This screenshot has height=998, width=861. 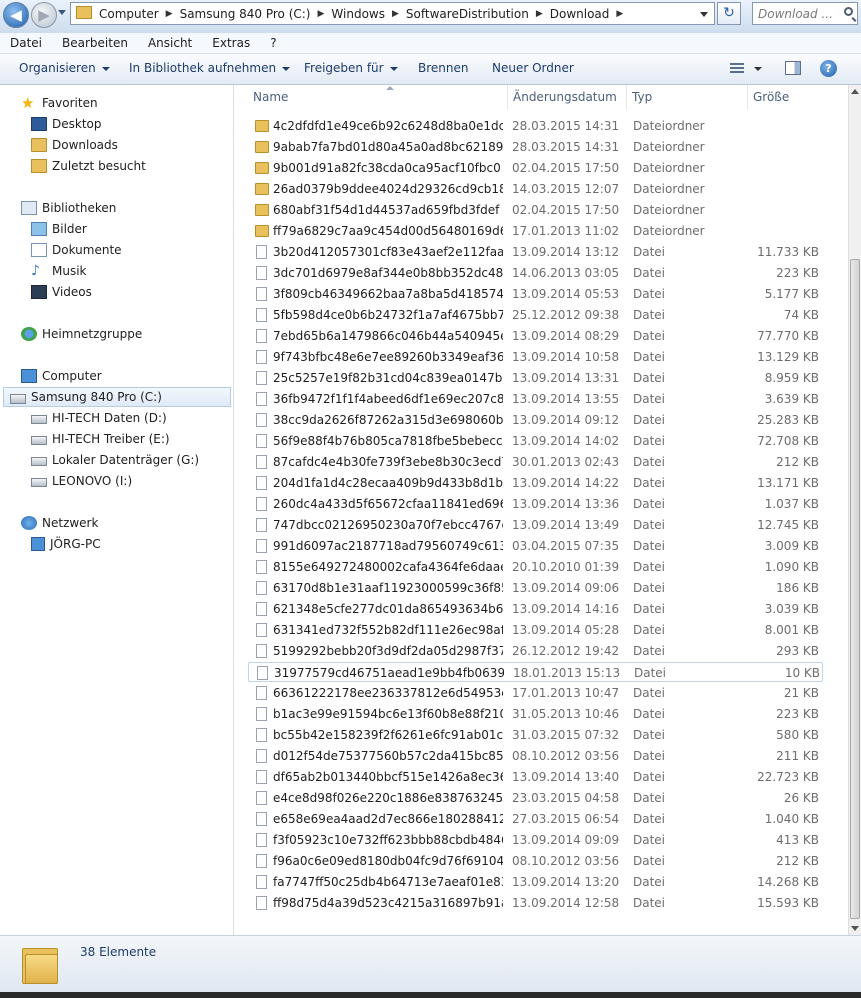 I want to click on nav-drive-d: HI-TECH Daten (D:), so click(x=99, y=418).